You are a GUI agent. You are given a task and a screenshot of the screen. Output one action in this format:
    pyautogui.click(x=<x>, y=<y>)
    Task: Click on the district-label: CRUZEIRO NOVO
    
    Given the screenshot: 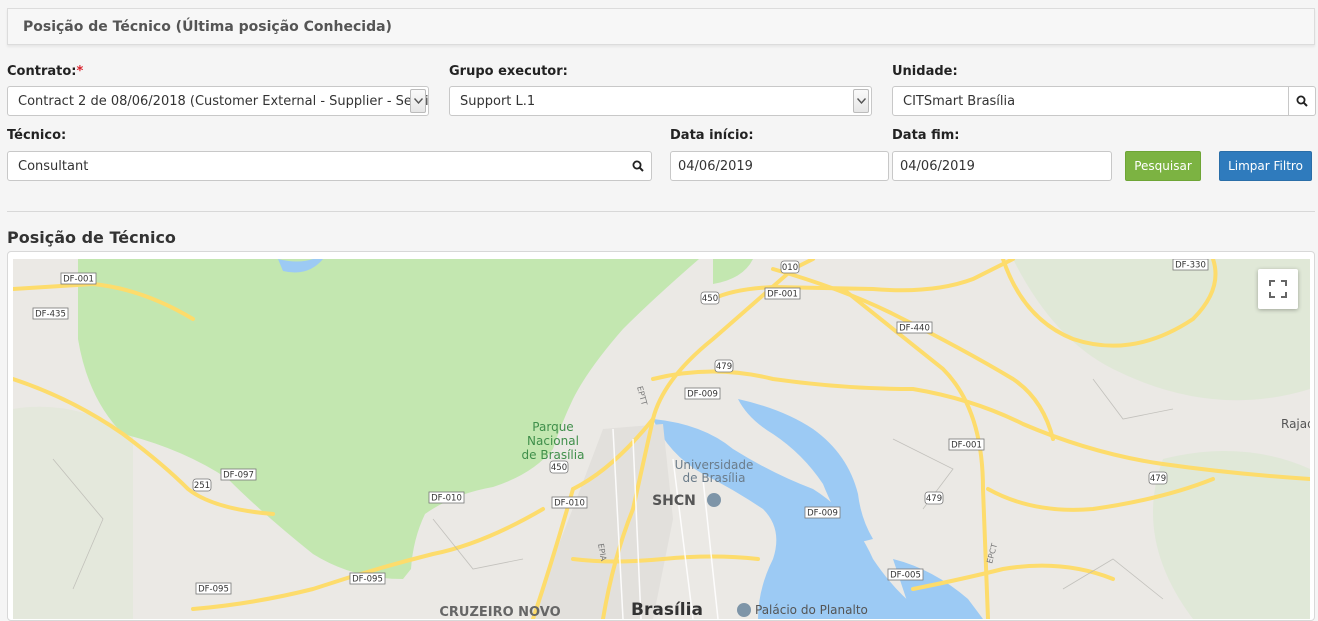 What is the action you would take?
    pyautogui.click(x=499, y=612)
    